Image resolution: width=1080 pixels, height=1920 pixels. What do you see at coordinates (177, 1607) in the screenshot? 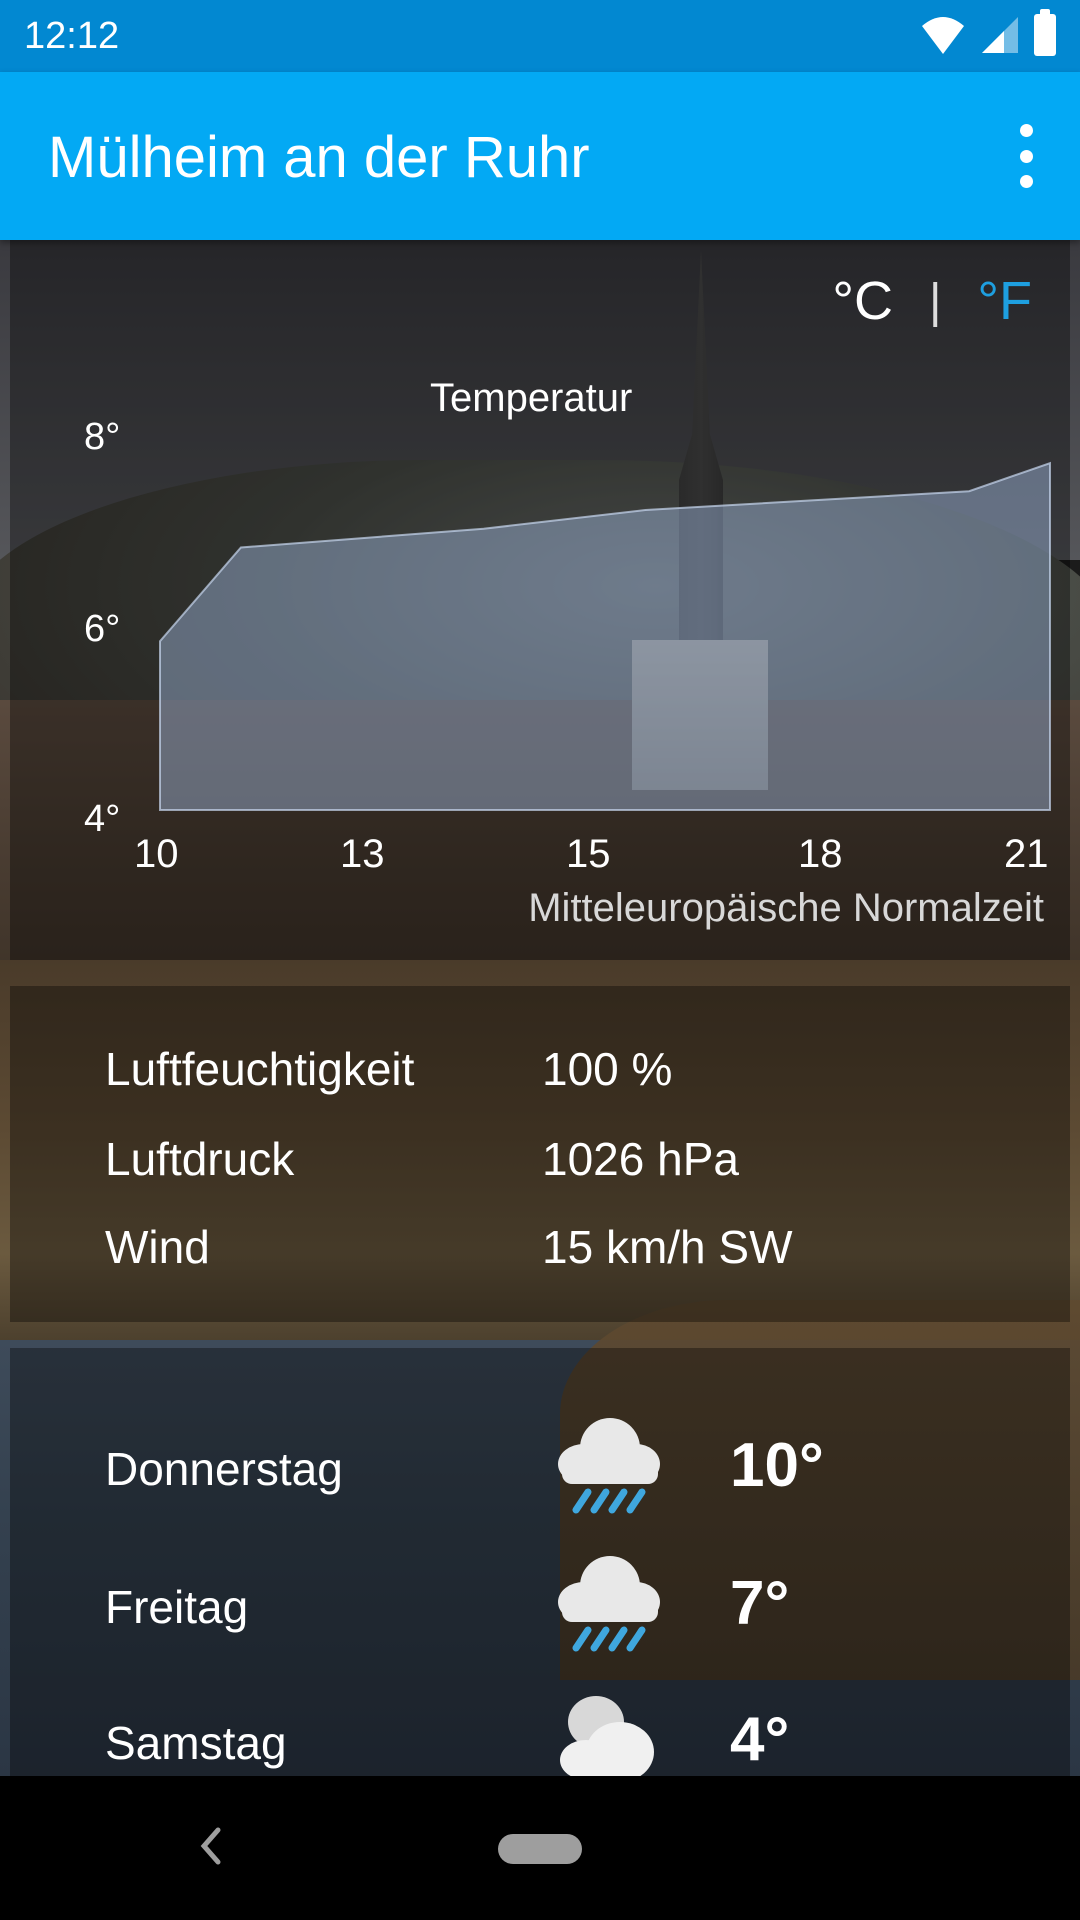
I see `forecast-day: Freitag` at bounding box center [177, 1607].